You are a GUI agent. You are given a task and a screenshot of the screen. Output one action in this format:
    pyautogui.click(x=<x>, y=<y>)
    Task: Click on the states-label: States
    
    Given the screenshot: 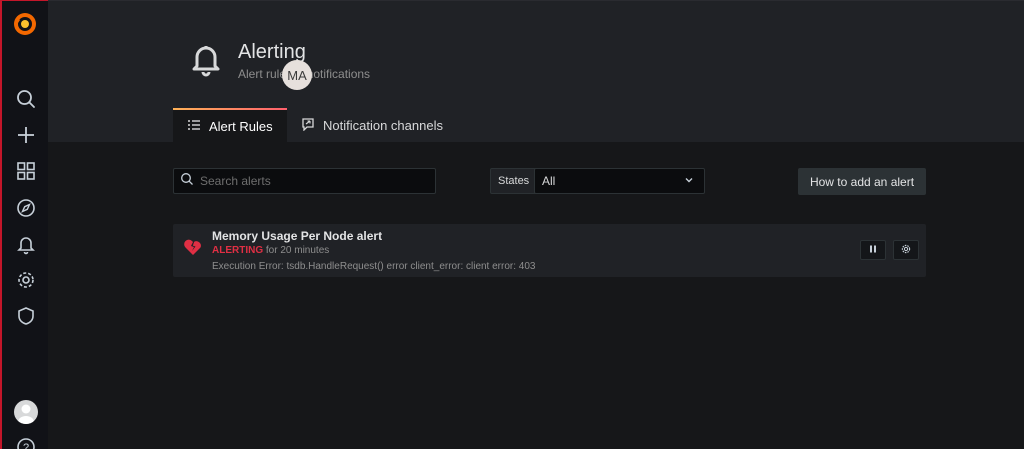 What is the action you would take?
    pyautogui.click(x=514, y=181)
    